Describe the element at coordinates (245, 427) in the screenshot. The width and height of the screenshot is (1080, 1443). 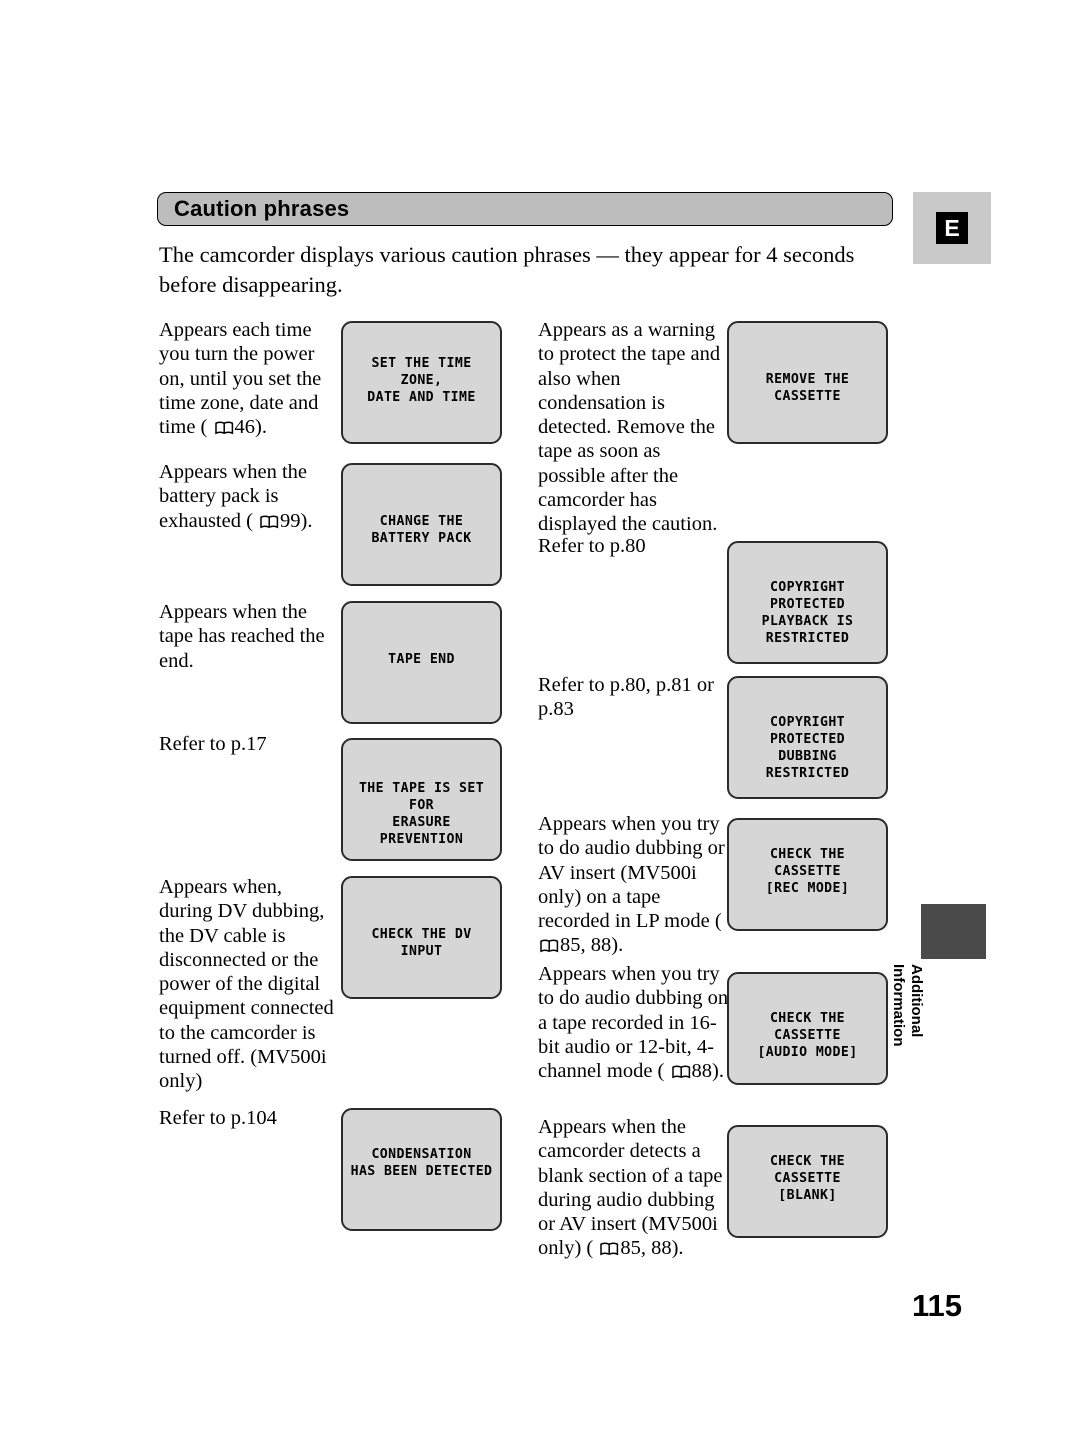
I see `caption-page-ref: 46` at that location.